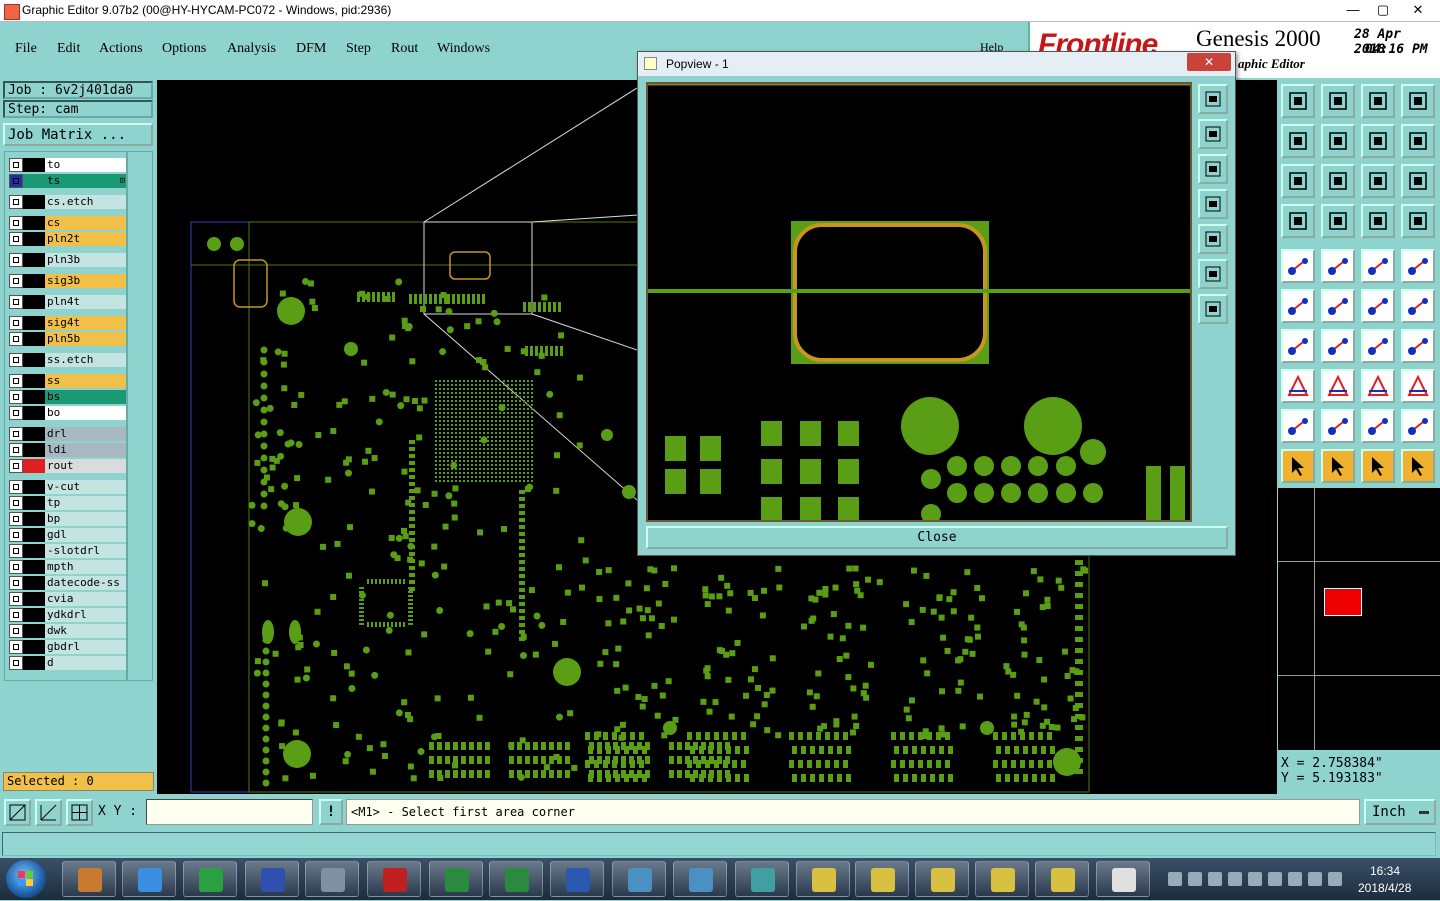 The width and height of the screenshot is (1440, 901). I want to click on layer-row-gbdrl: gbdrl, so click(67, 647).